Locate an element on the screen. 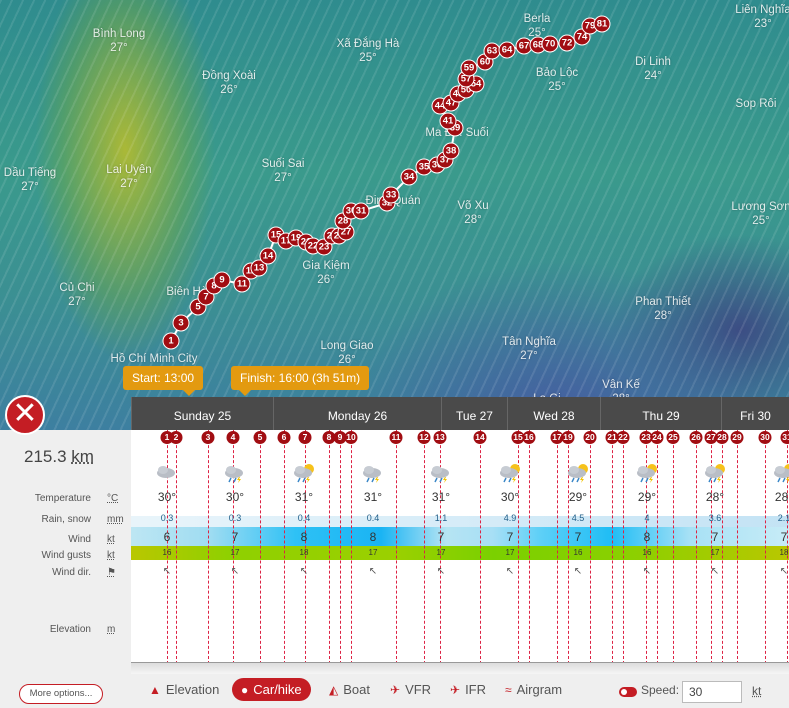  route-waypoint: 3 is located at coordinates (181, 323).